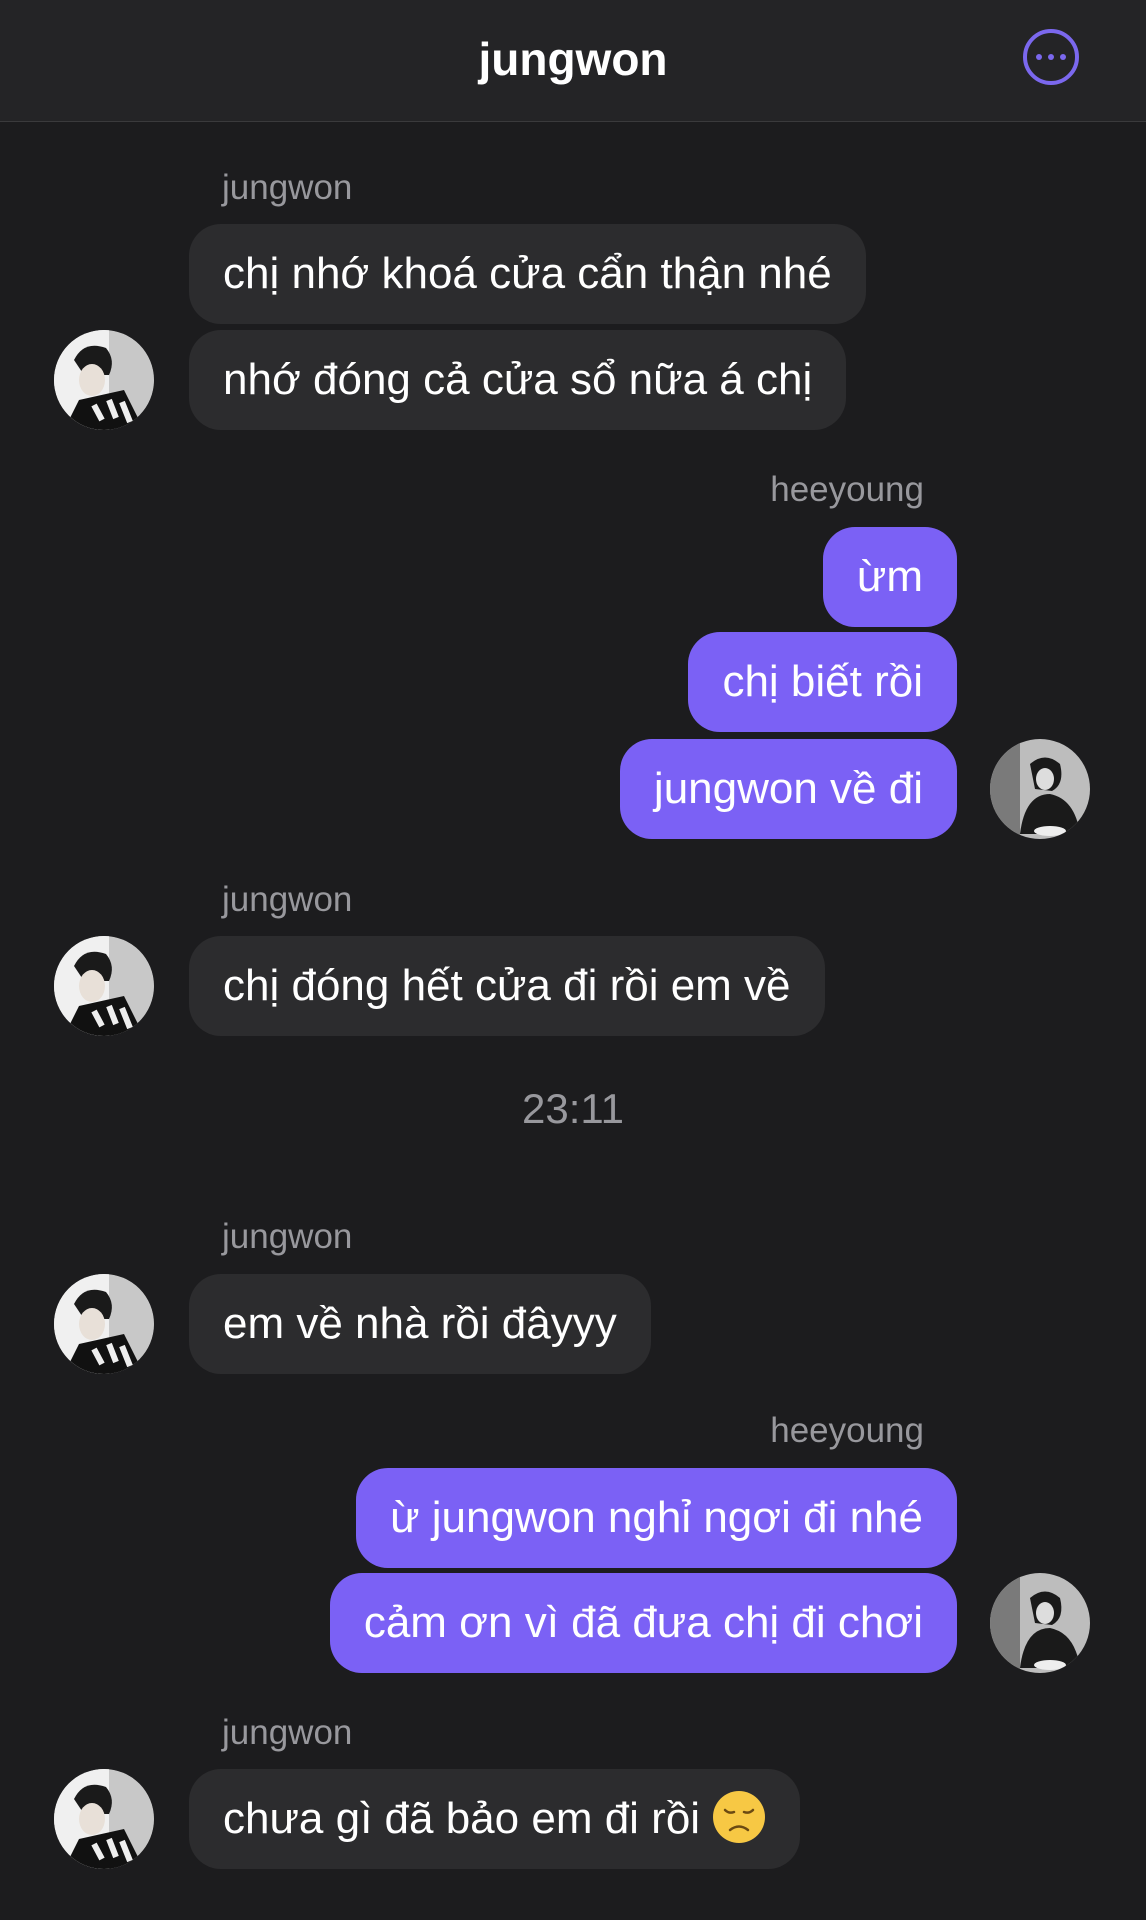  Describe the element at coordinates (573, 1108) in the screenshot. I see `timestamp: 23:11` at that location.